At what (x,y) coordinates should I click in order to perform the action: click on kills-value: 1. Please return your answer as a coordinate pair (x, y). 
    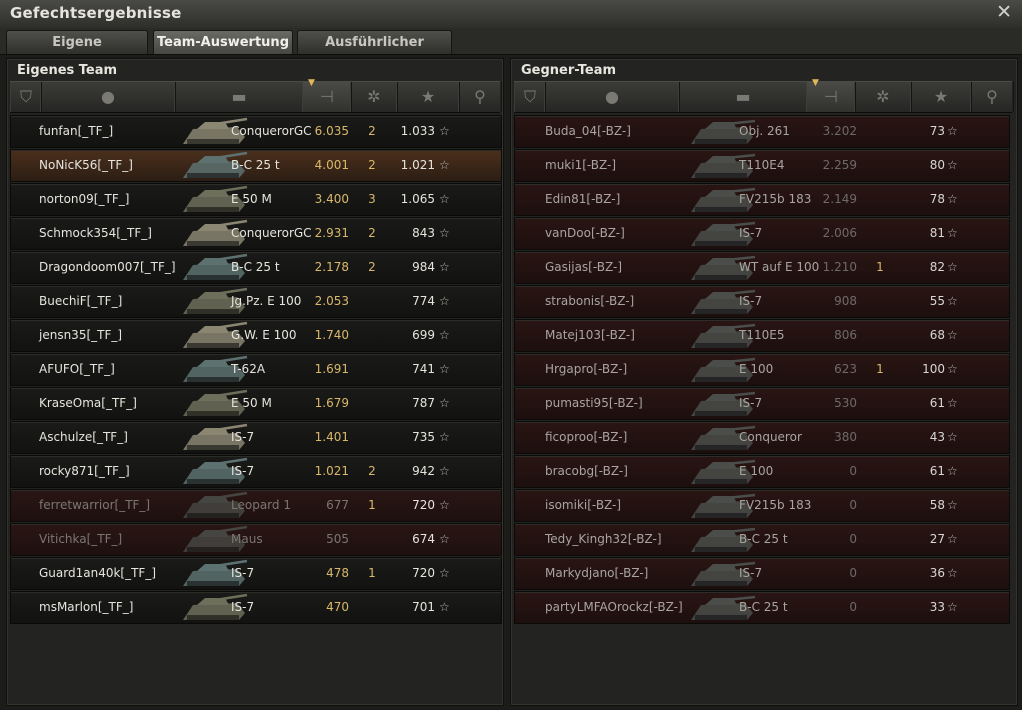
    Looking at the image, I should click on (372, 505).